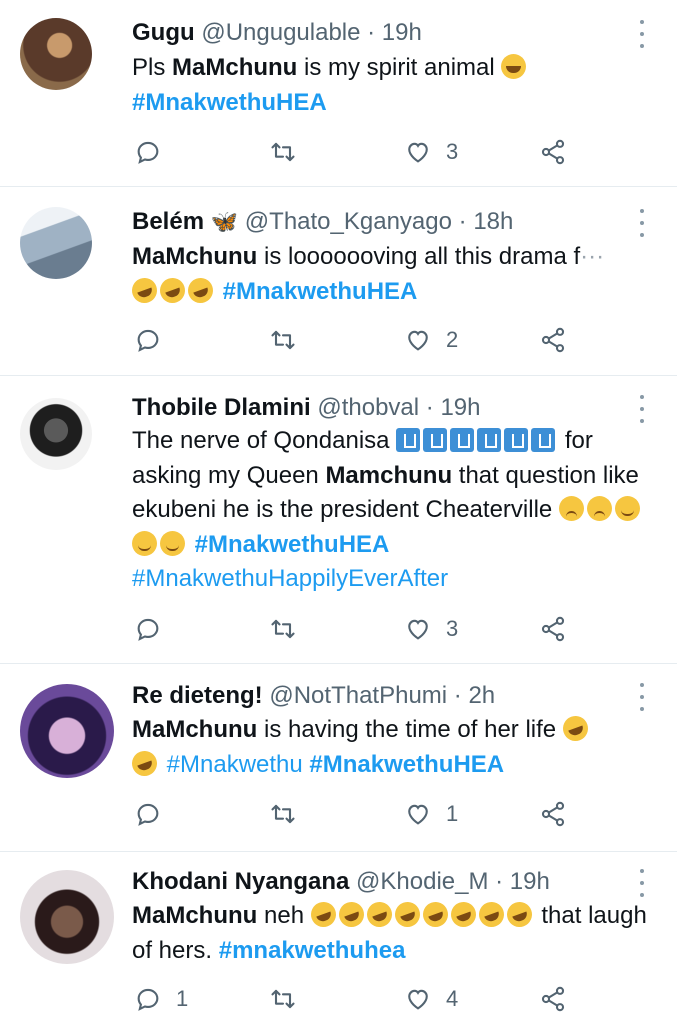 This screenshot has width=677, height=1016. What do you see at coordinates (422, 881) in the screenshot?
I see `author-handle: @Khodie_M` at bounding box center [422, 881].